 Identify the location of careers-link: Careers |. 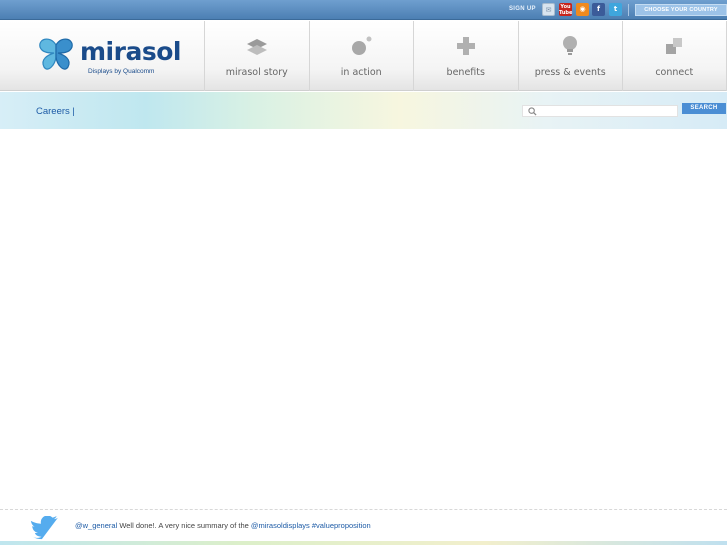
(55, 111).